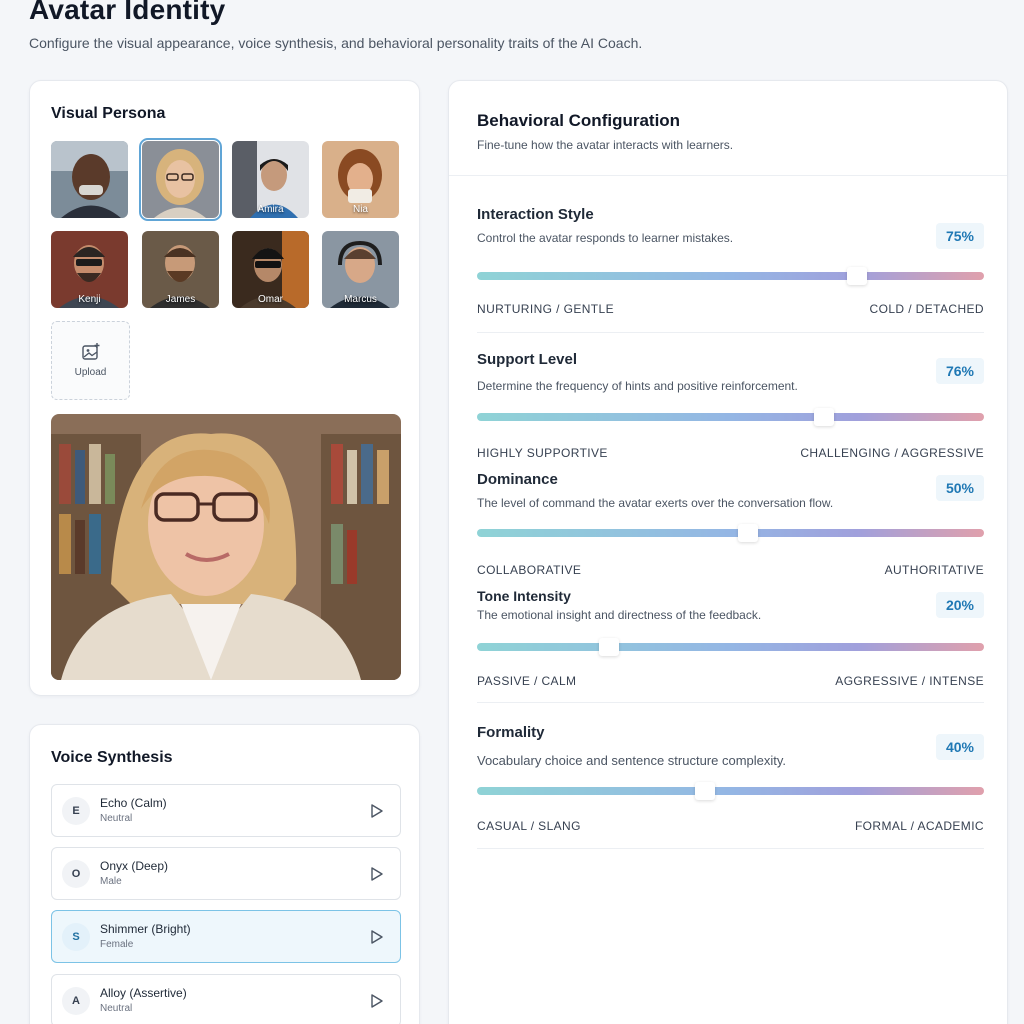  I want to click on support-level-slider, so click(730, 417).